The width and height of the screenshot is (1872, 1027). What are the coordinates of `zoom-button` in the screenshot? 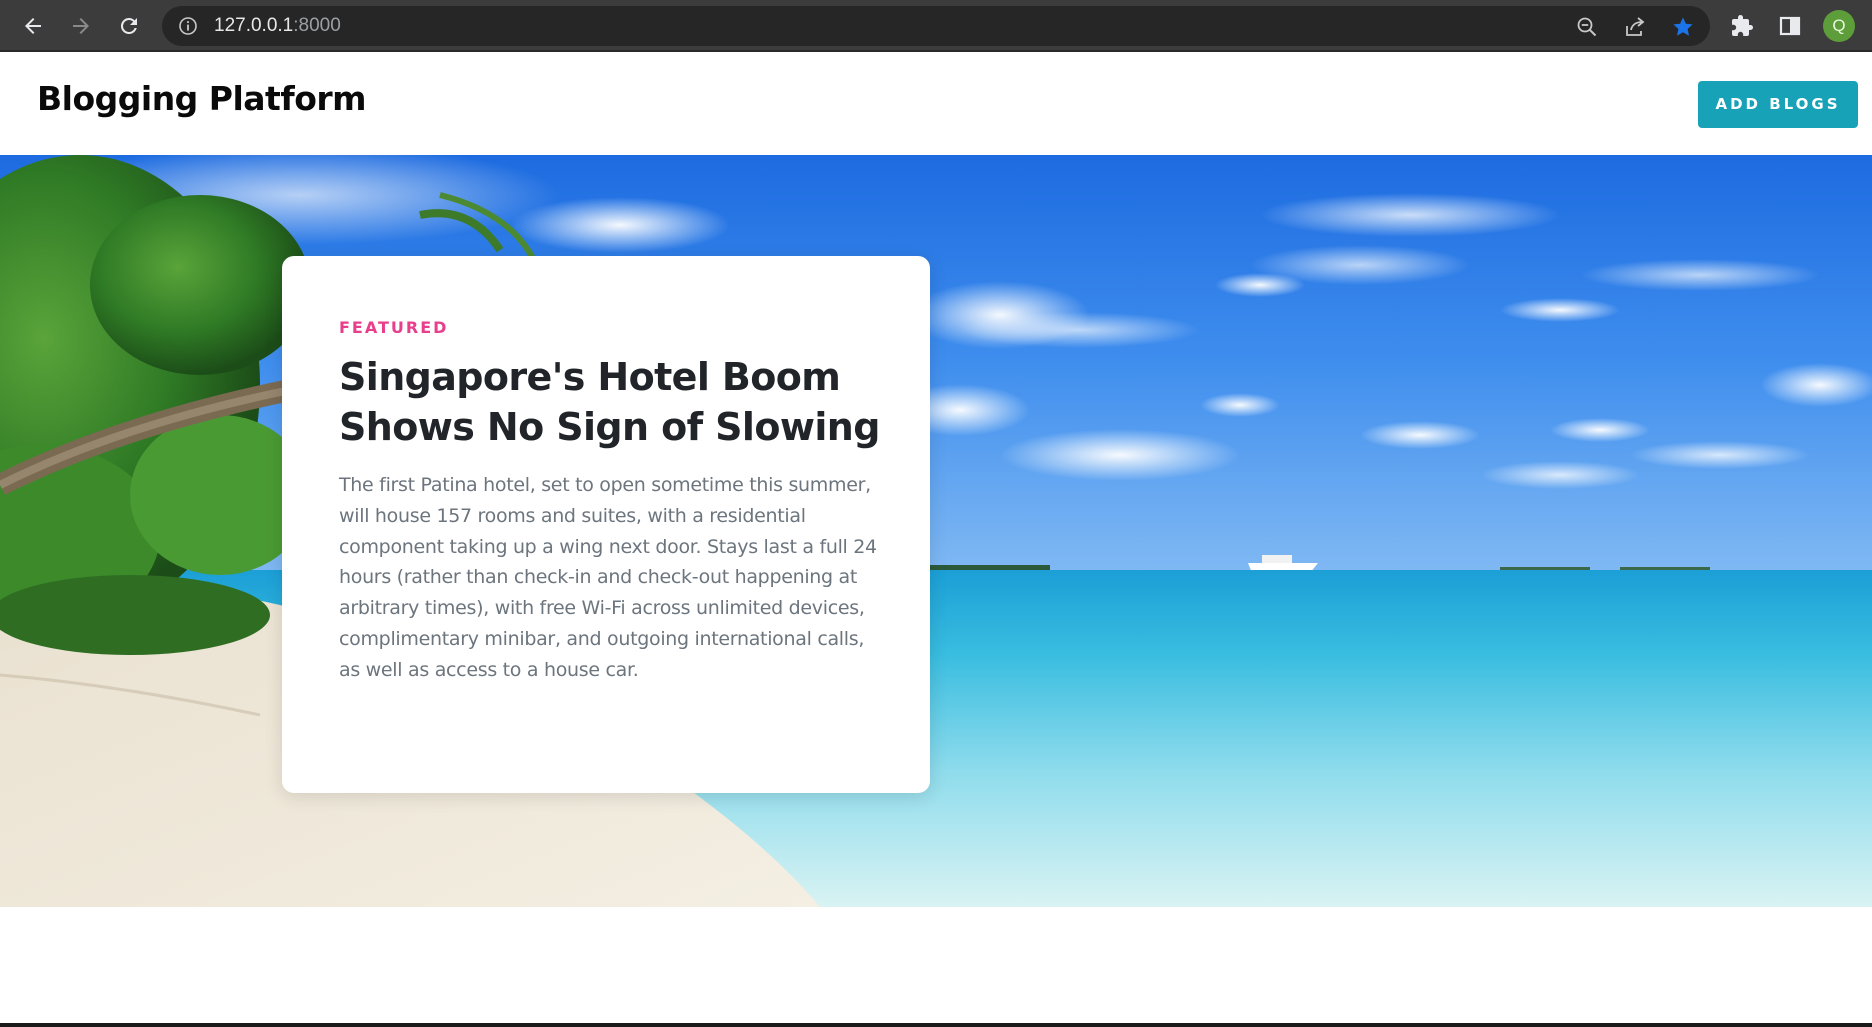 It's located at (1587, 27).